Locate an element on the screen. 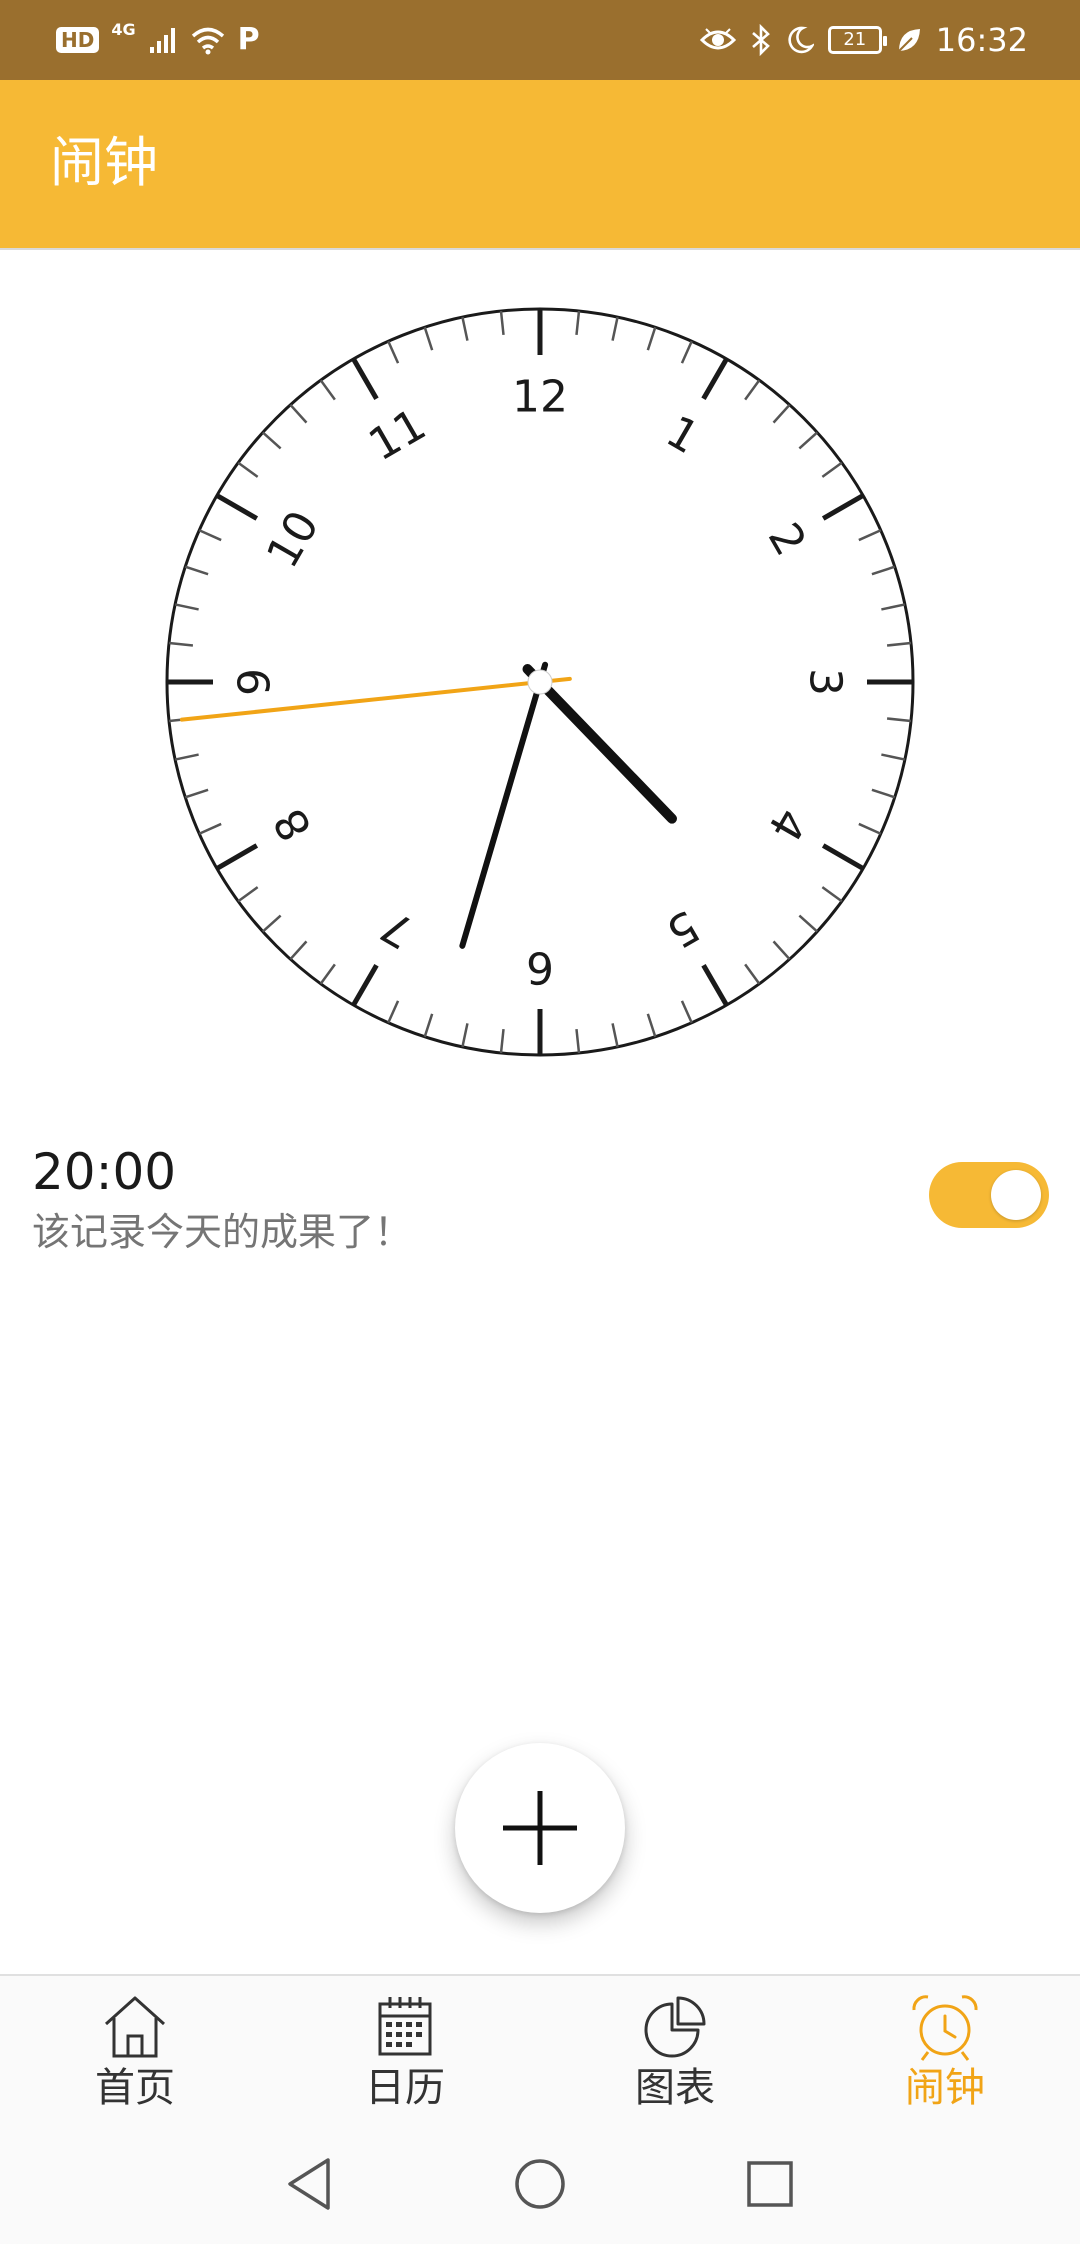 This screenshot has width=1080, height=2244. home-circle-icon is located at coordinates (540, 2184).